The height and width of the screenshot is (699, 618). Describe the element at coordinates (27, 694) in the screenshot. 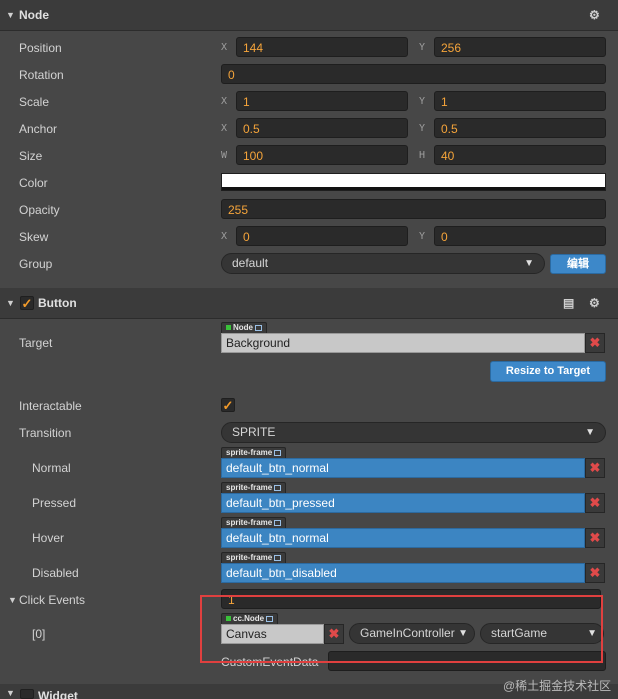

I see `widget-enabled-checkbox` at that location.